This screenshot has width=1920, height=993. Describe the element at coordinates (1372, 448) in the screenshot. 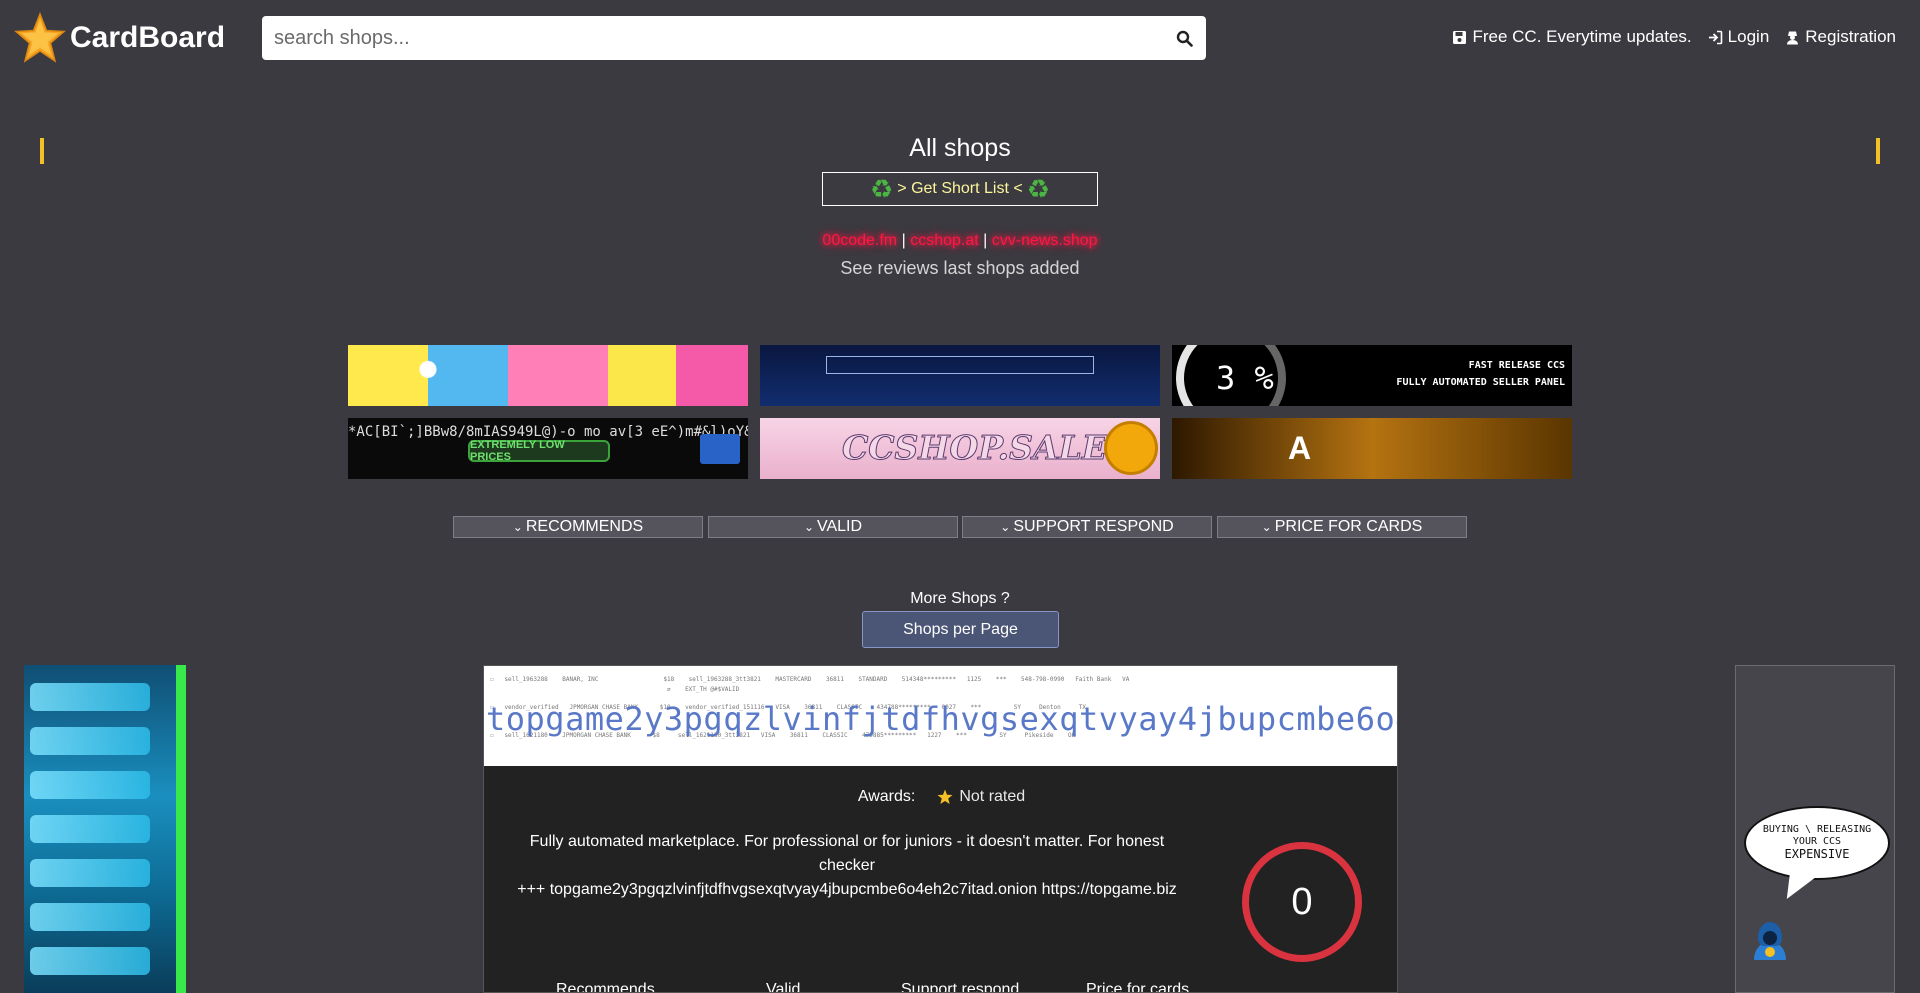

I see `ad-banner-city: A` at that location.